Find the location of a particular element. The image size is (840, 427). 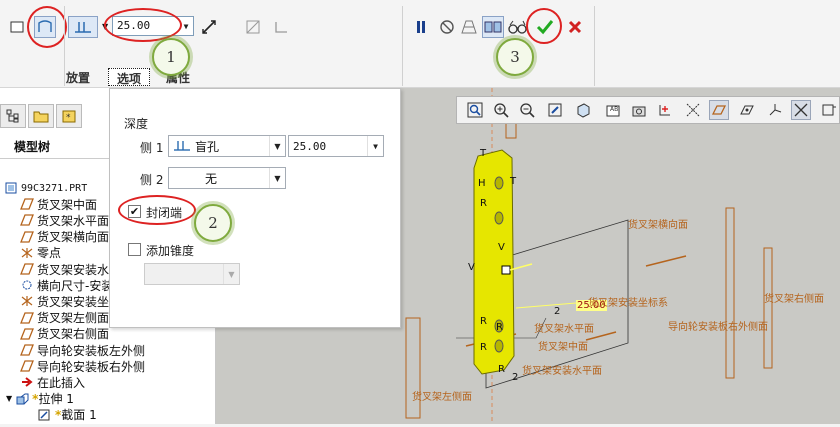

datum-points-toggle is located at coordinates (747, 110).